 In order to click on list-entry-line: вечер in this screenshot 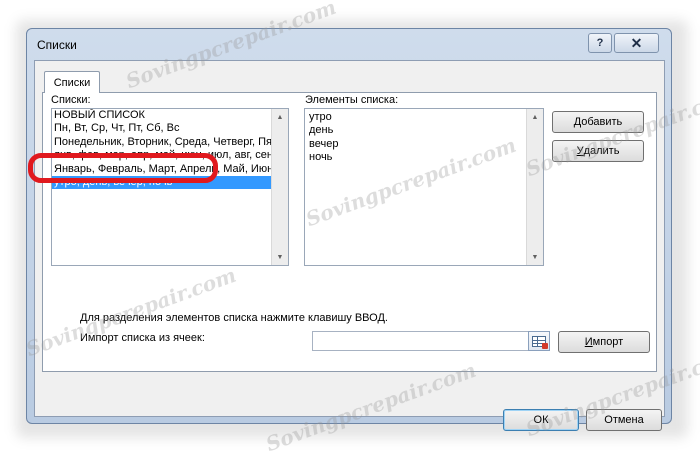, I will do `click(324, 143)`.